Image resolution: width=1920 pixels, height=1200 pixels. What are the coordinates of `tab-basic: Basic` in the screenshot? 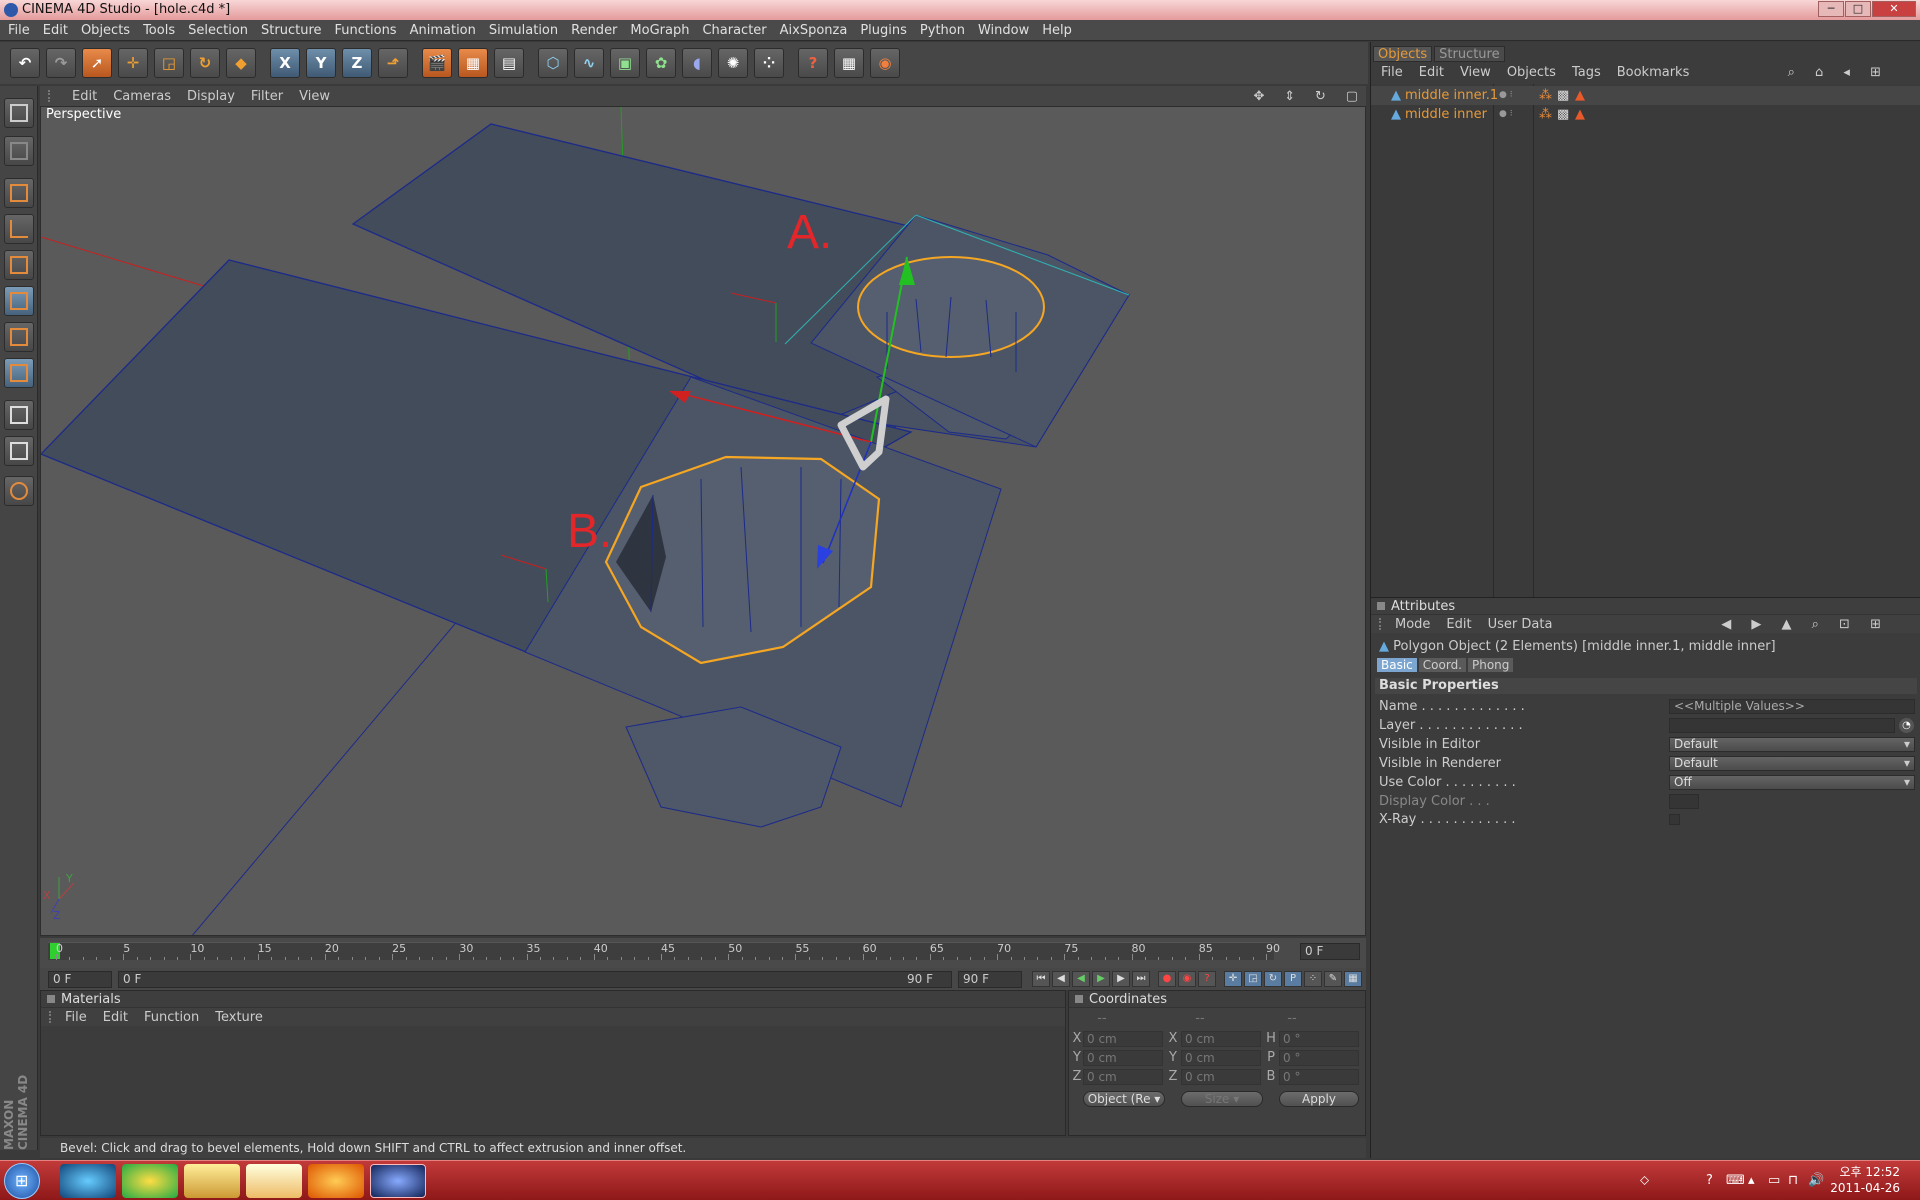 It's located at (1397, 665).